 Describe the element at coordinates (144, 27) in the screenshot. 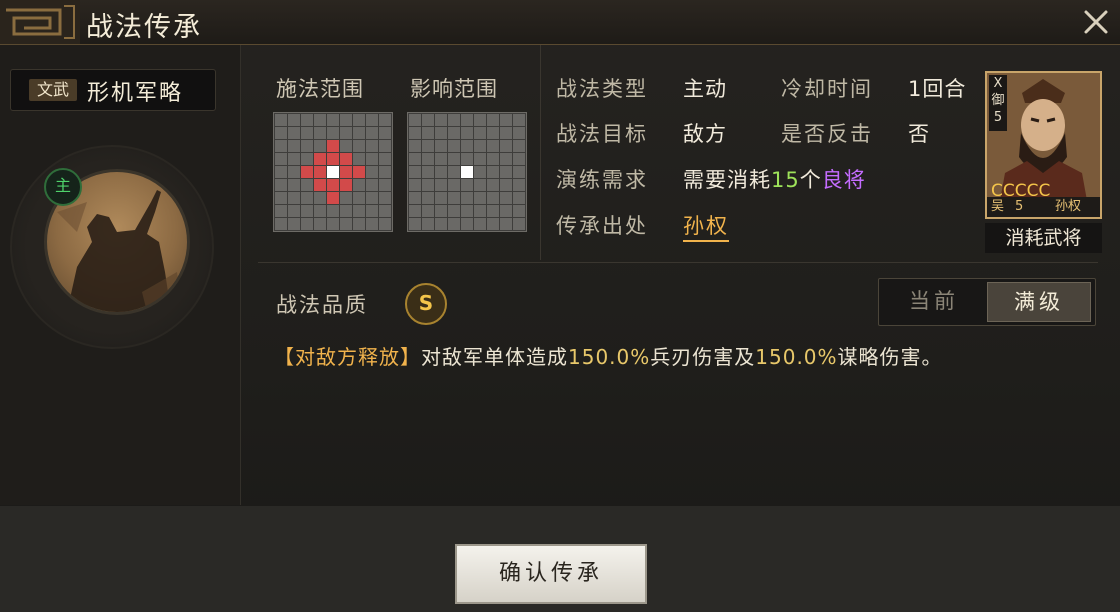

I see `dialog-title: 战法传承` at that location.